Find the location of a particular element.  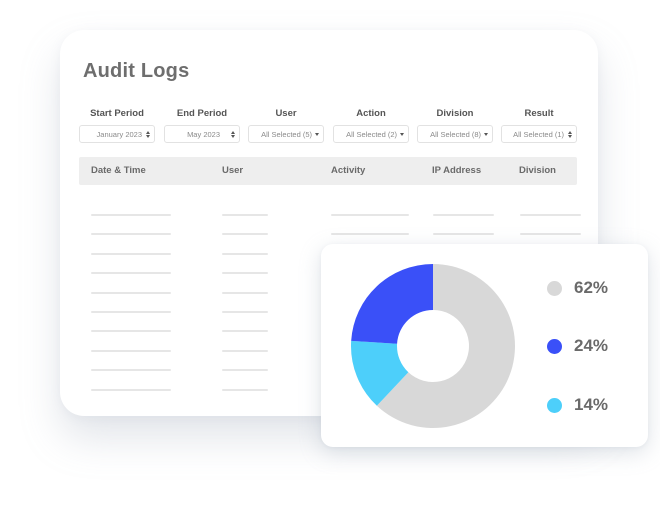

filter-value: May 2023 is located at coordinates (203, 134).